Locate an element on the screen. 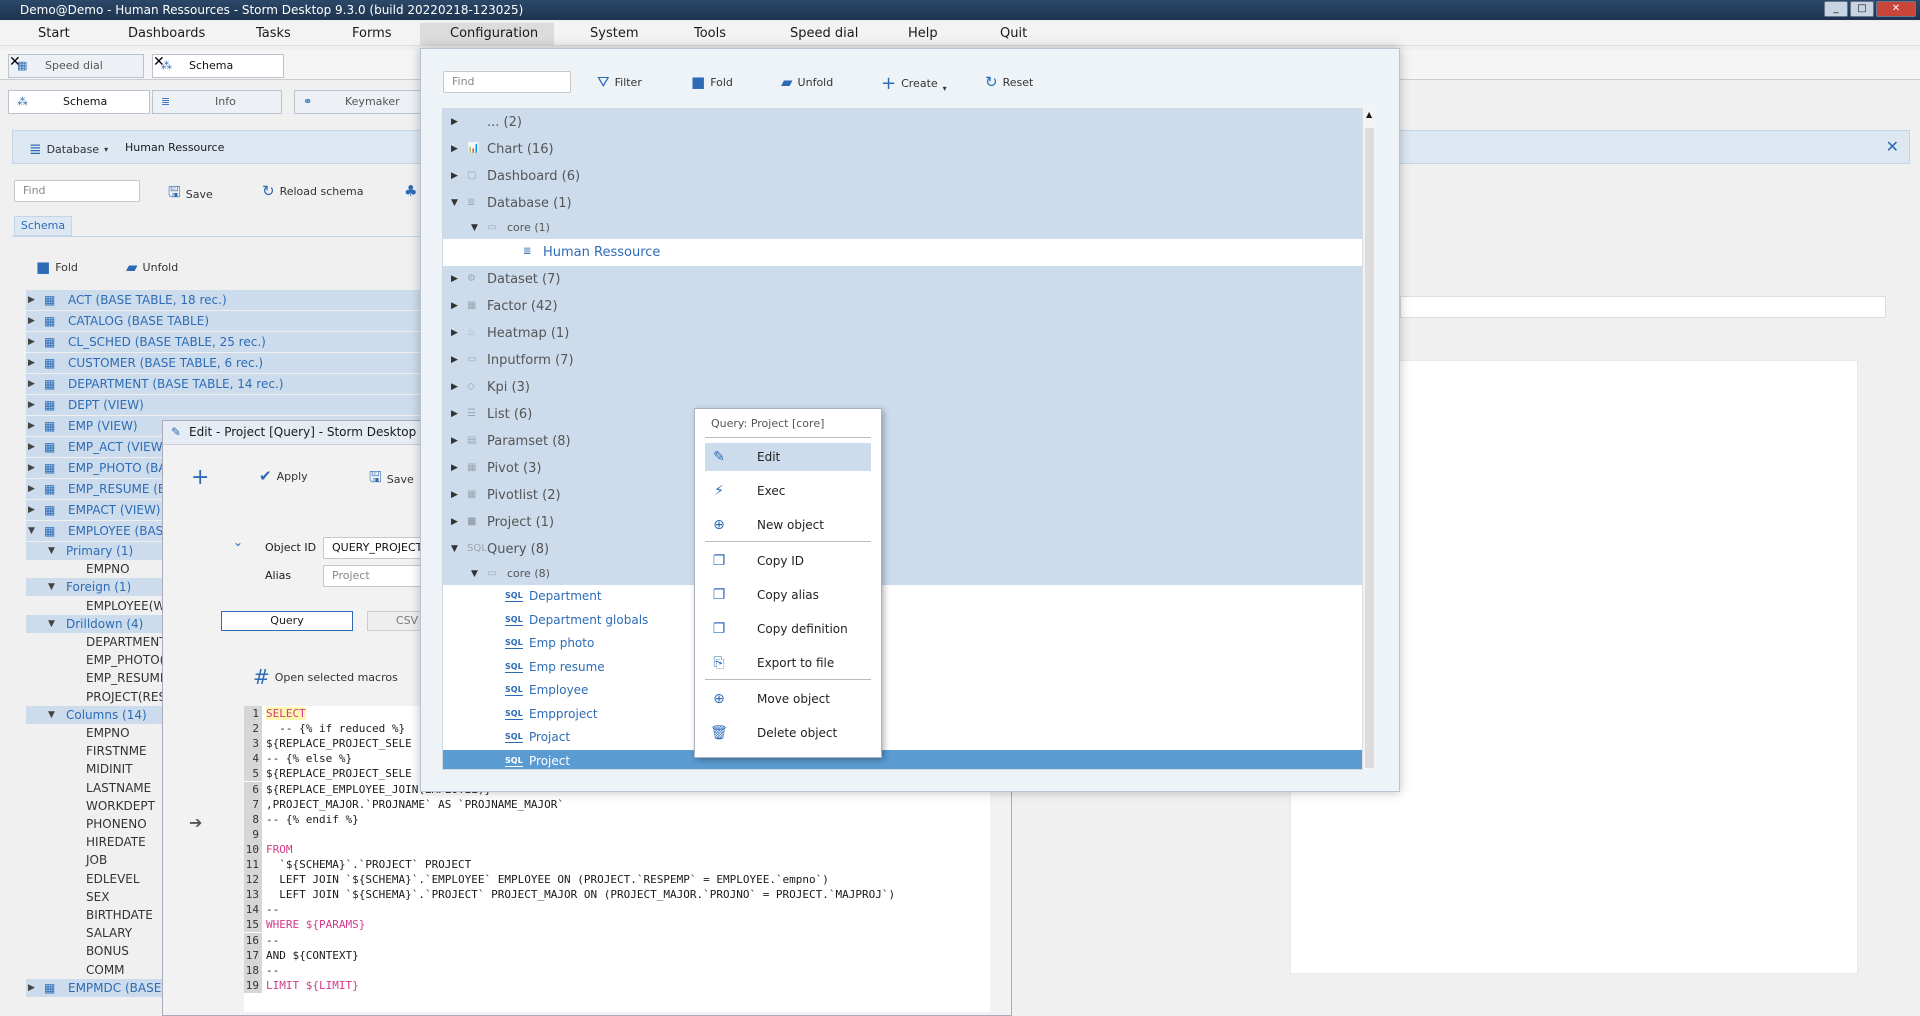 The width and height of the screenshot is (1920, 1016). menu-item-copy-definition: ❐ Copy definition is located at coordinates (788, 629).